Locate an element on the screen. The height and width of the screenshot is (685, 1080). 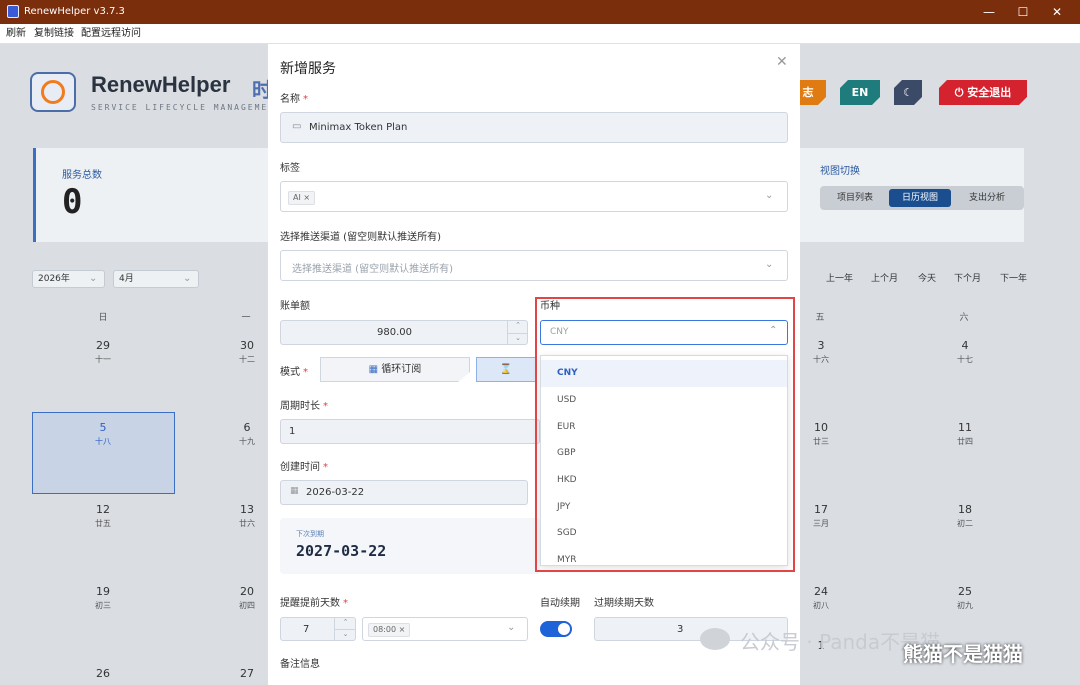
window-titlebar: RenewHelper v3.7.3 — ☐ ✕ is located at coordinates (540, 12).